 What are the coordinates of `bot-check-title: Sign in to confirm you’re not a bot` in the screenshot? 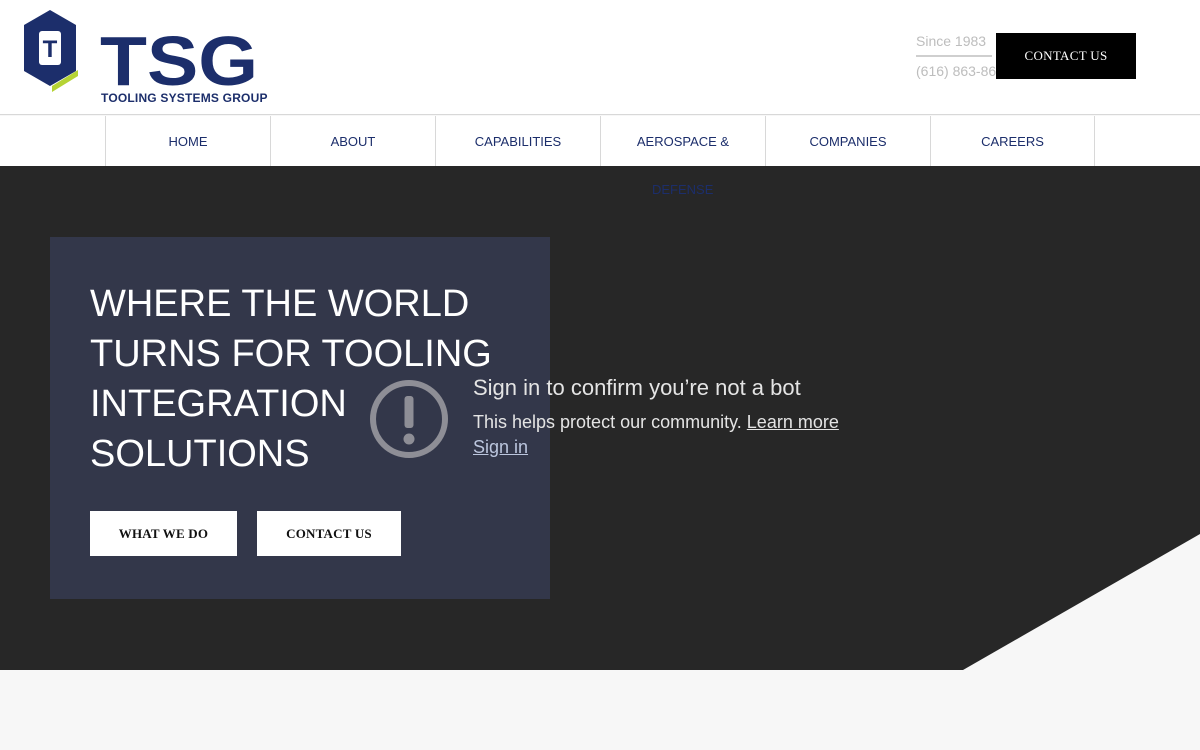 It's located at (637, 387).